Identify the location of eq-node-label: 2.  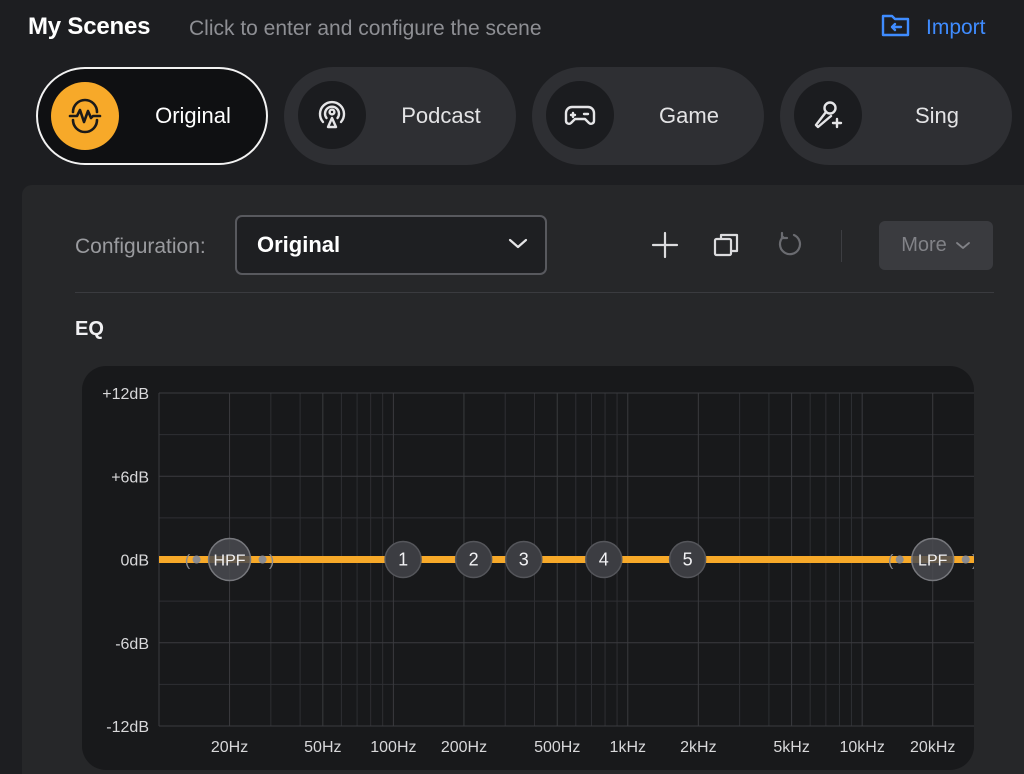
(474, 560).